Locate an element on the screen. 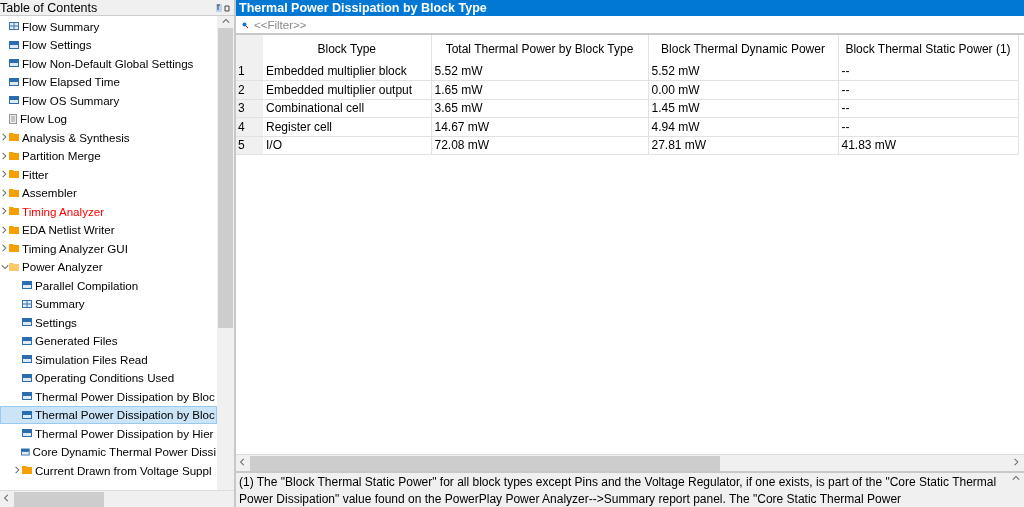  tree-item: Power Analyzer is located at coordinates (108, 266).